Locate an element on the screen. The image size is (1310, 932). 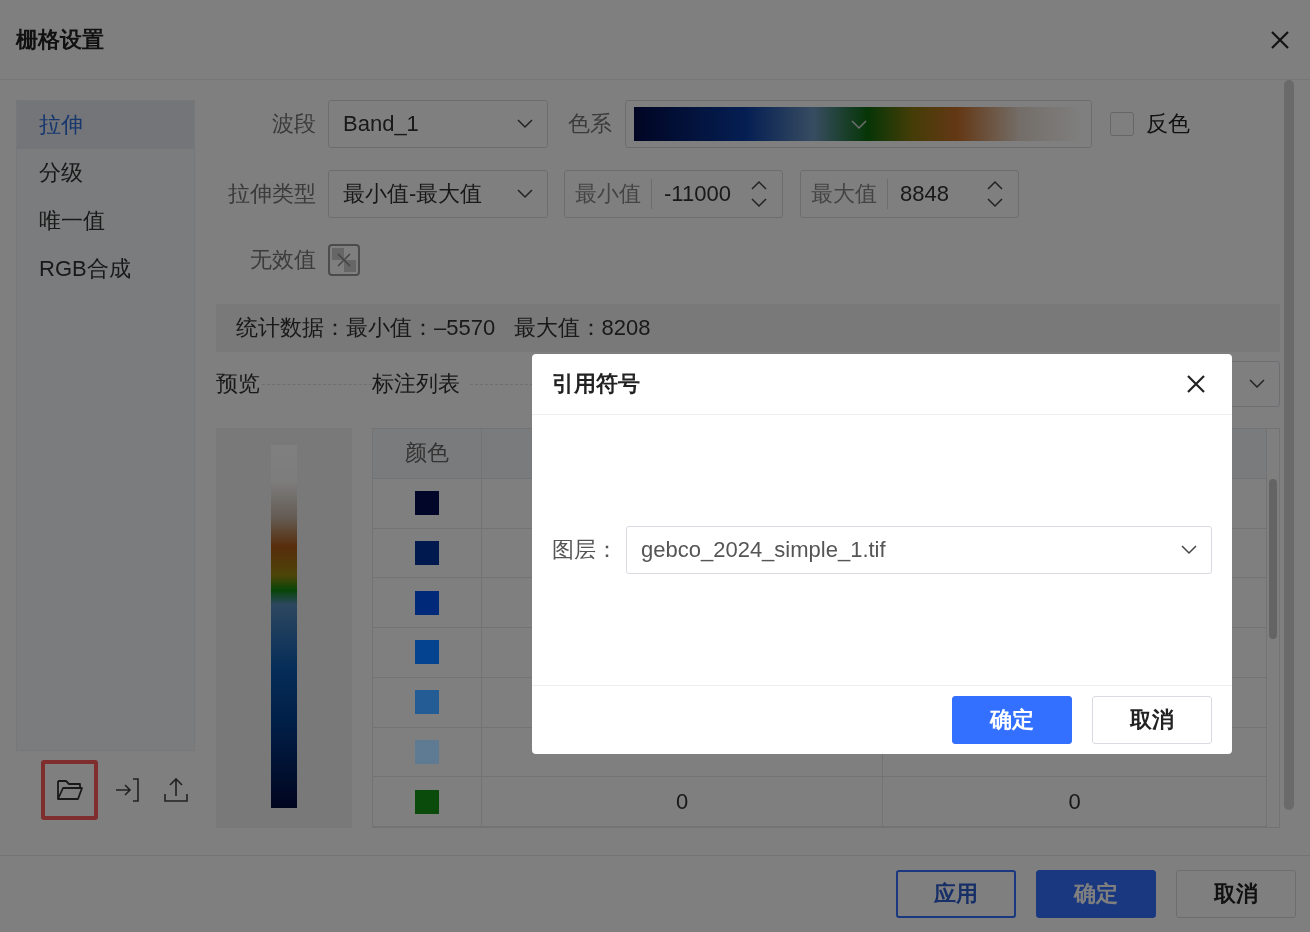
upload-icon is located at coordinates (175, 790).